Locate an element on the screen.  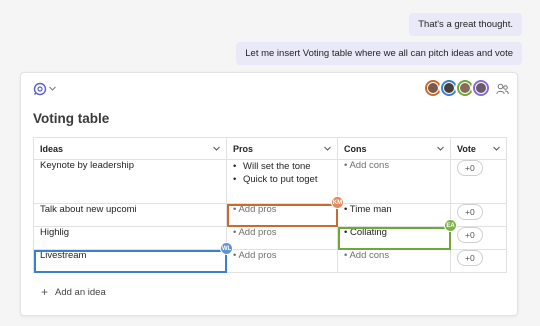
cons-item: Collating is located at coordinates (365, 232).